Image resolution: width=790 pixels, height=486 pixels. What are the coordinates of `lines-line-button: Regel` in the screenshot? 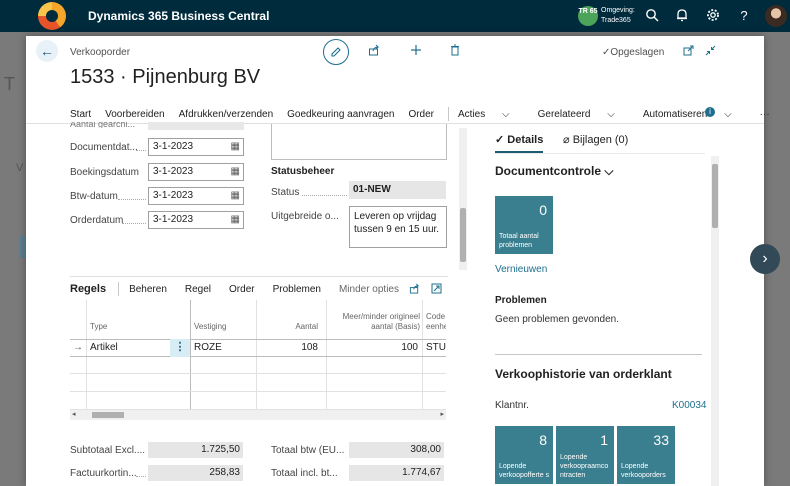 It's located at (198, 289).